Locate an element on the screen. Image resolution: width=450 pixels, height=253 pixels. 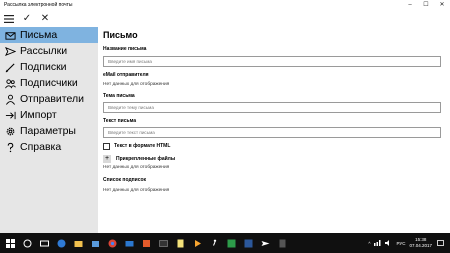
help-icon is located at coordinates (10, 147).